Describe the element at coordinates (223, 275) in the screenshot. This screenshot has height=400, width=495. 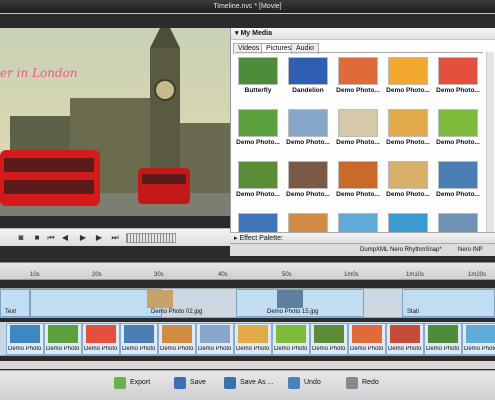
I see `ruler-tick: 40s` at that location.